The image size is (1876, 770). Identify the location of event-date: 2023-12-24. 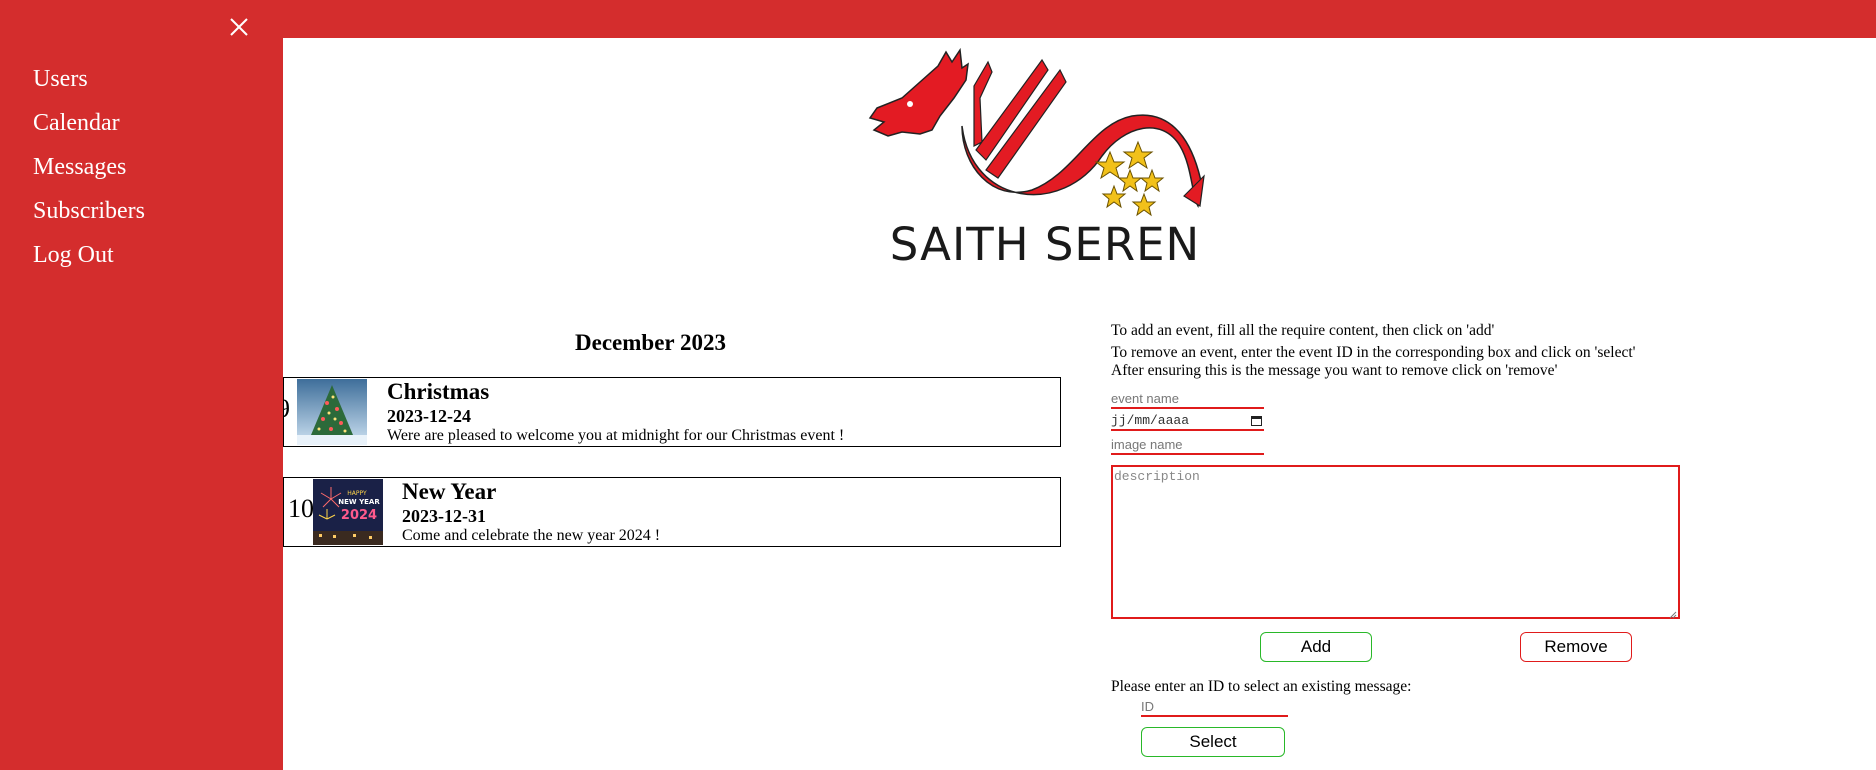
(429, 416).